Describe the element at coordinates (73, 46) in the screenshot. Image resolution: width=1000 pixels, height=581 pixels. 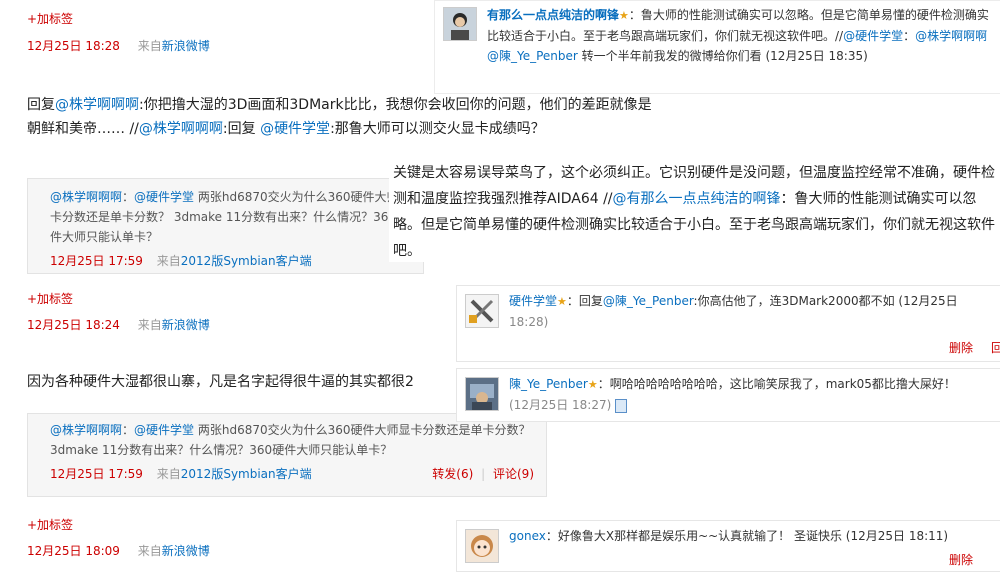
I see `post-time: 12月25日 18:28` at that location.